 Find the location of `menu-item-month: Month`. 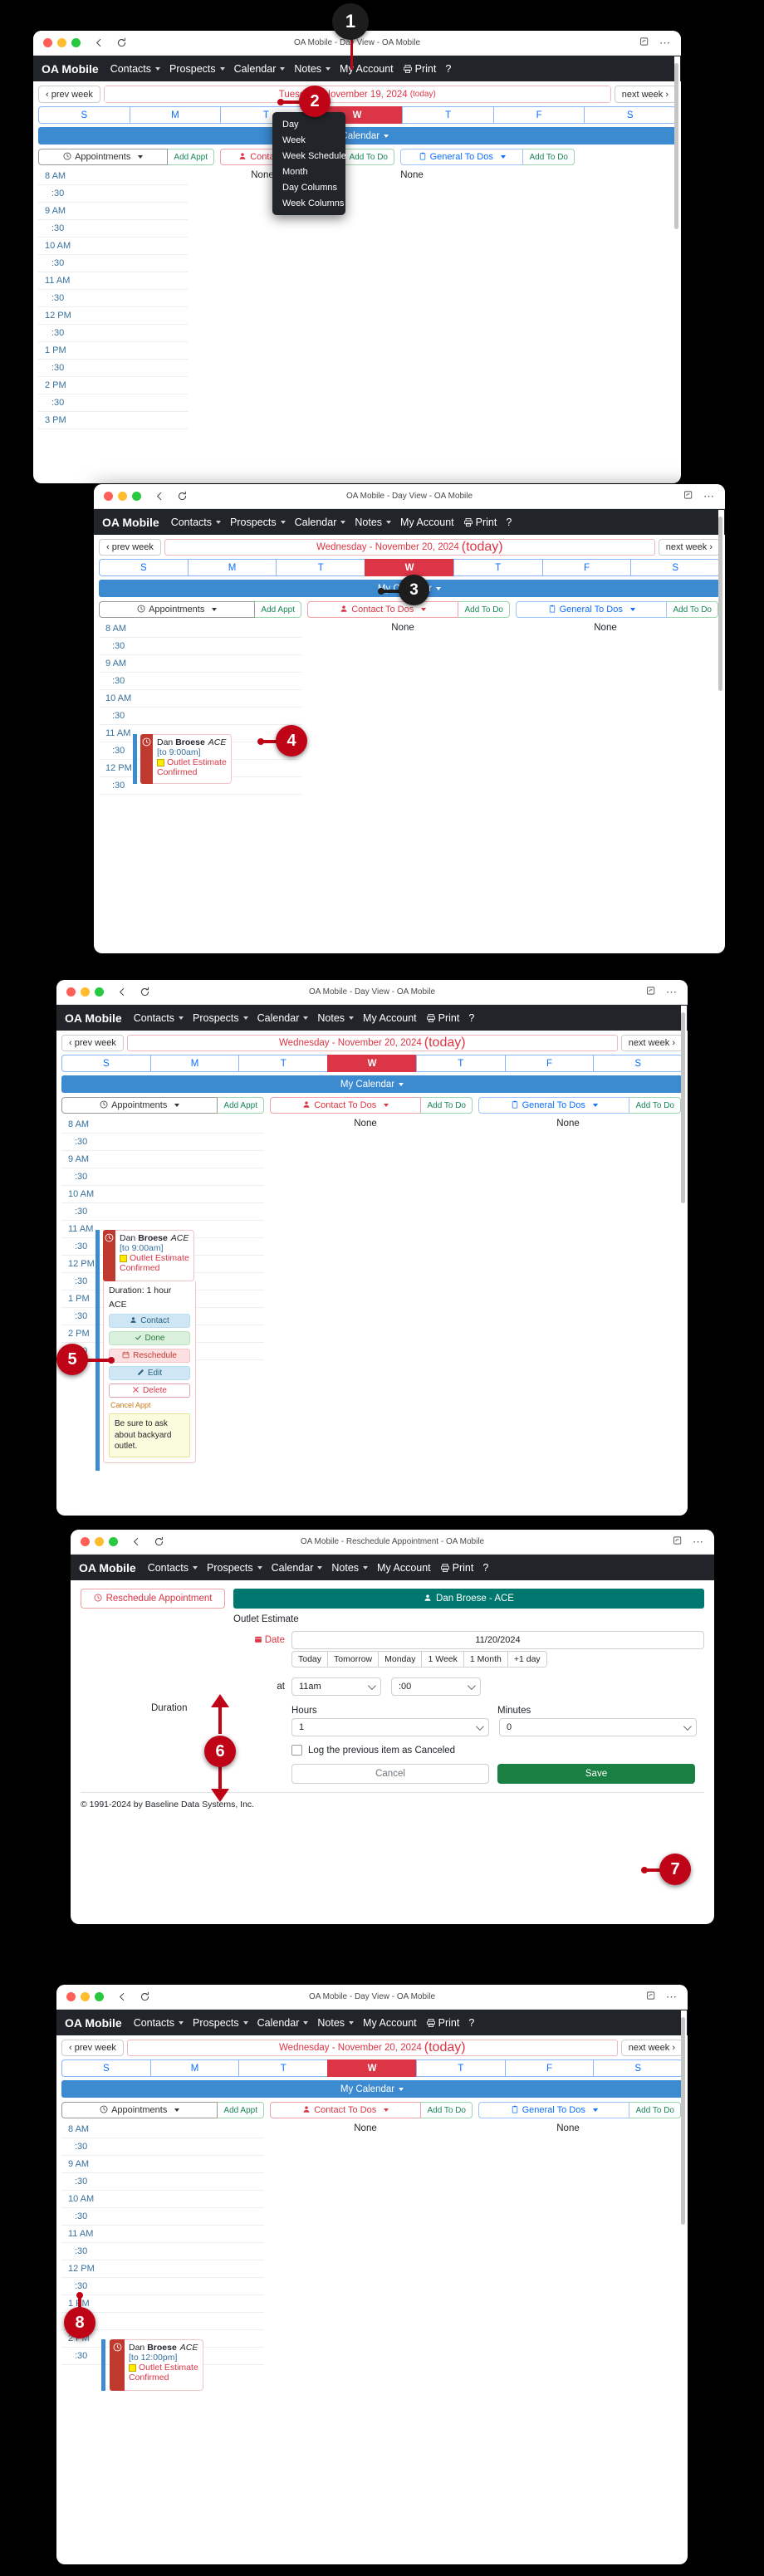

menu-item-month: Month is located at coordinates (308, 171).